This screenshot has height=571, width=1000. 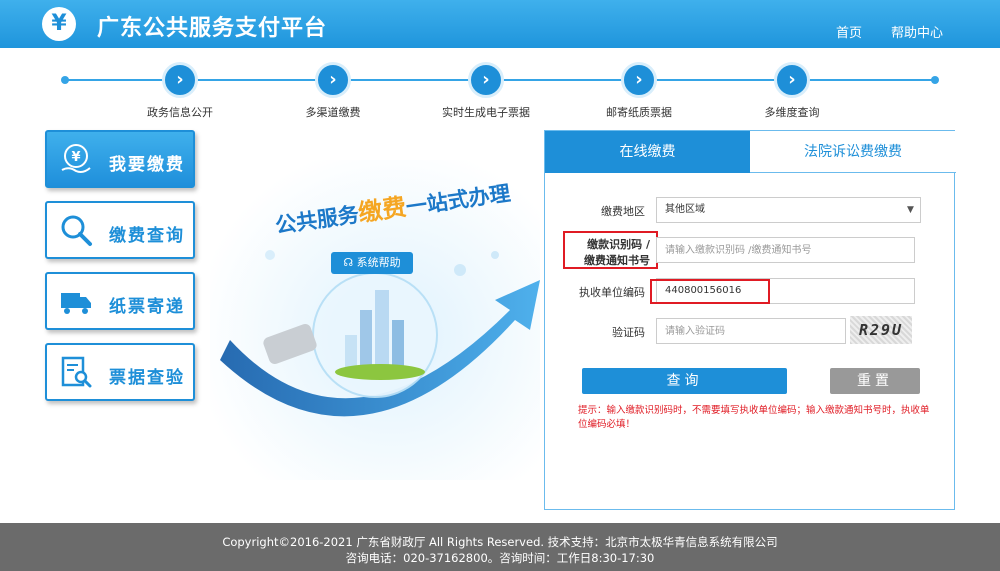 What do you see at coordinates (76, 230) in the screenshot?
I see `search-icon` at bounding box center [76, 230].